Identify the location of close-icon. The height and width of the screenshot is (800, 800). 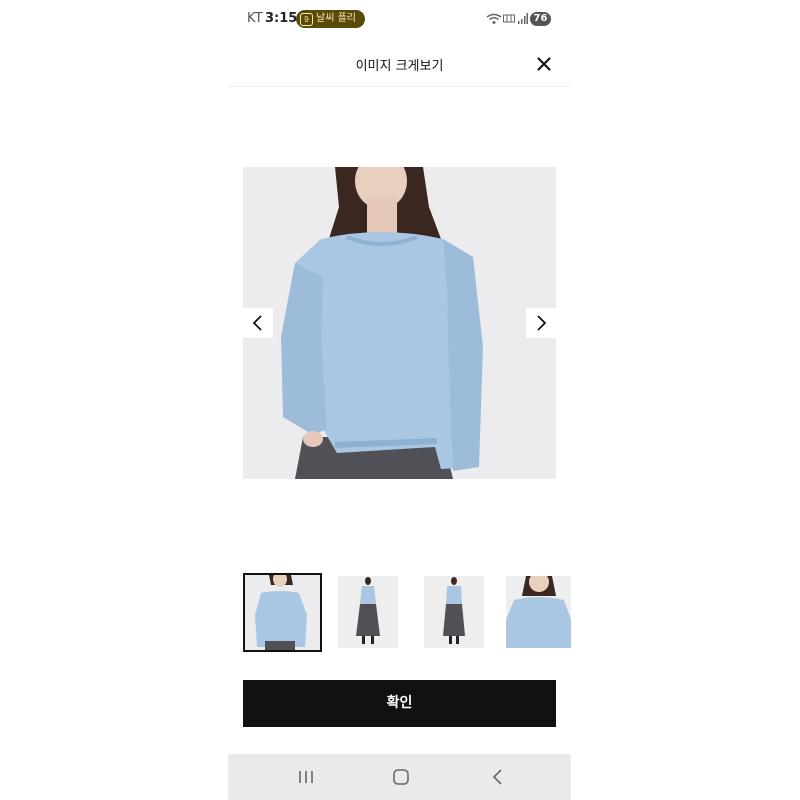
(544, 64).